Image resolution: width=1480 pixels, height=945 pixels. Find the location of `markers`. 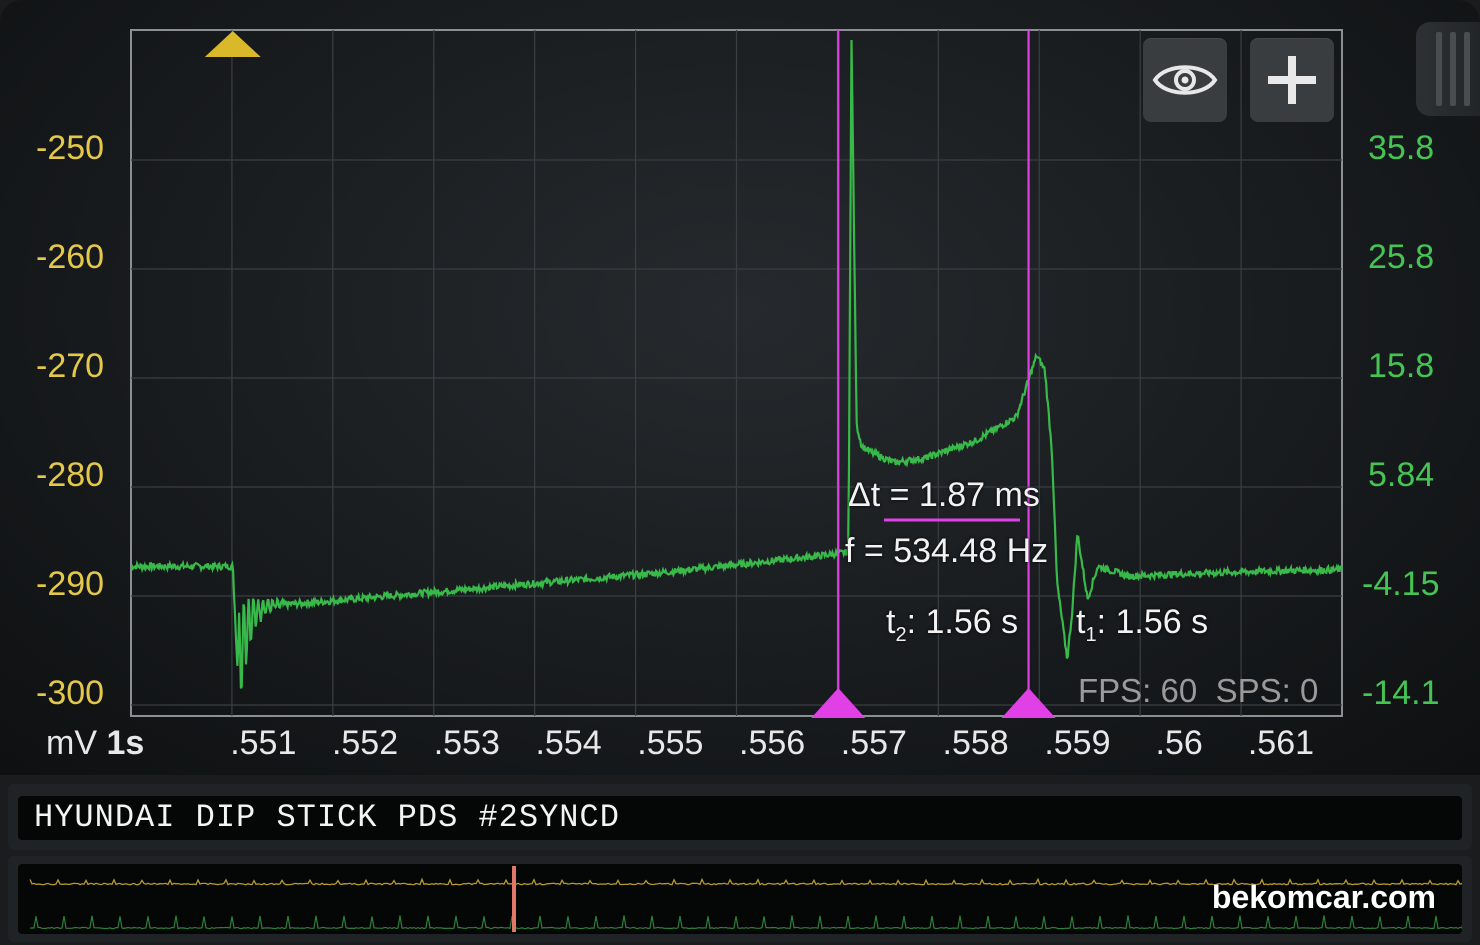

markers is located at coordinates (232, 44).